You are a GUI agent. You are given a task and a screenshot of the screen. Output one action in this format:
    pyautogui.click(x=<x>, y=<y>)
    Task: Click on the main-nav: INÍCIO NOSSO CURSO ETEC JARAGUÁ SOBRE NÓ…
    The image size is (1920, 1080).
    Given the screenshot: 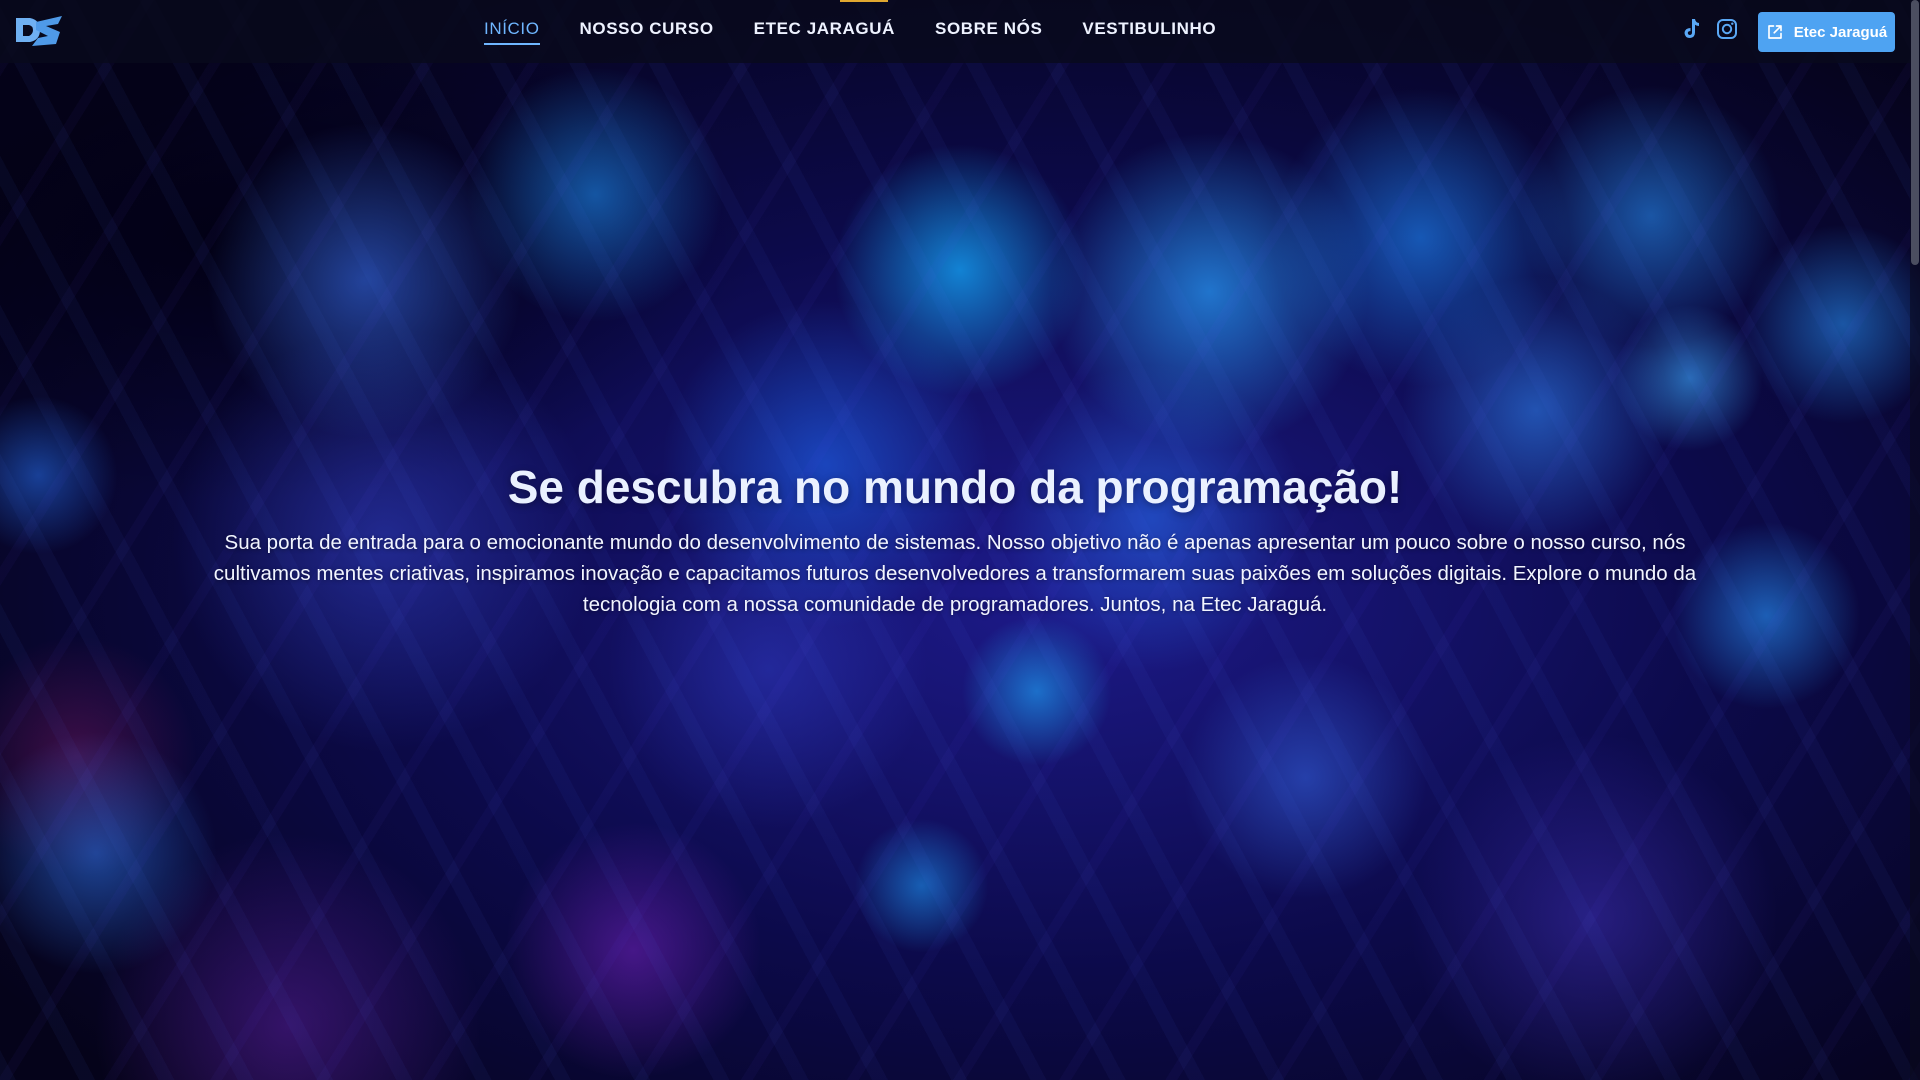 What is the action you would take?
    pyautogui.click(x=850, y=31)
    